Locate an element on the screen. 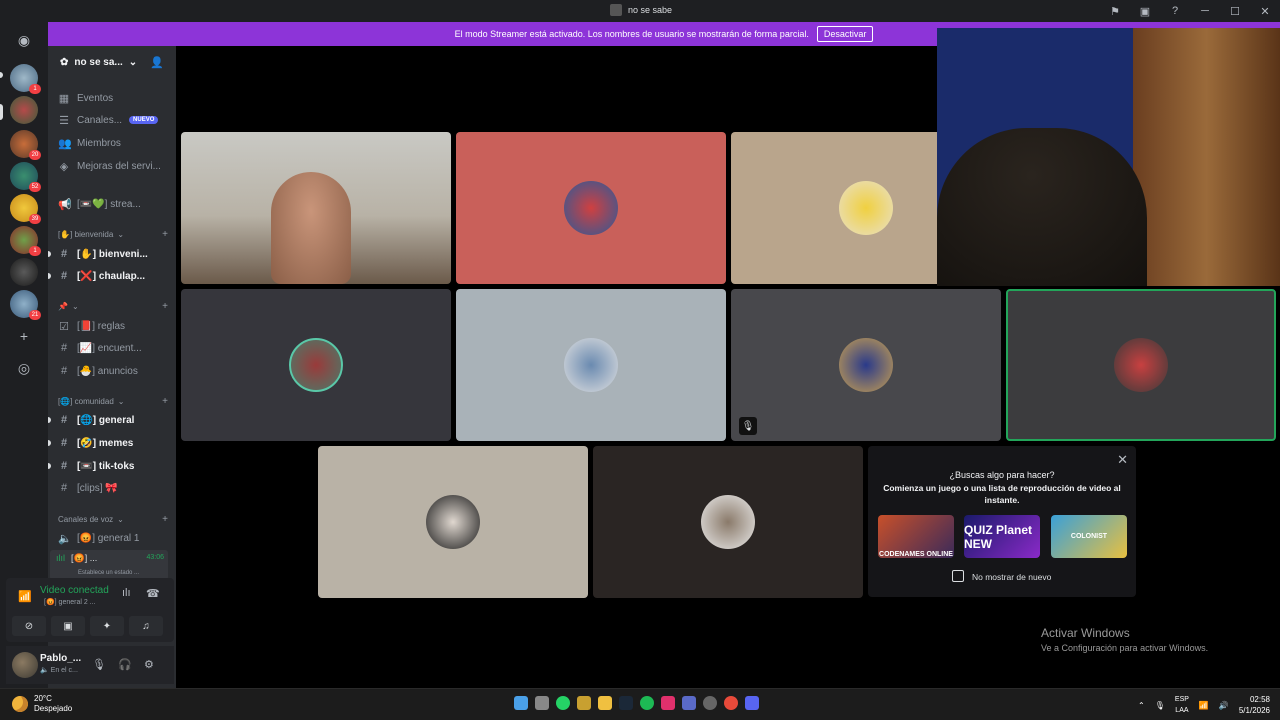 The width and height of the screenshot is (1280, 720). unread-indicator is located at coordinates (49, 420).